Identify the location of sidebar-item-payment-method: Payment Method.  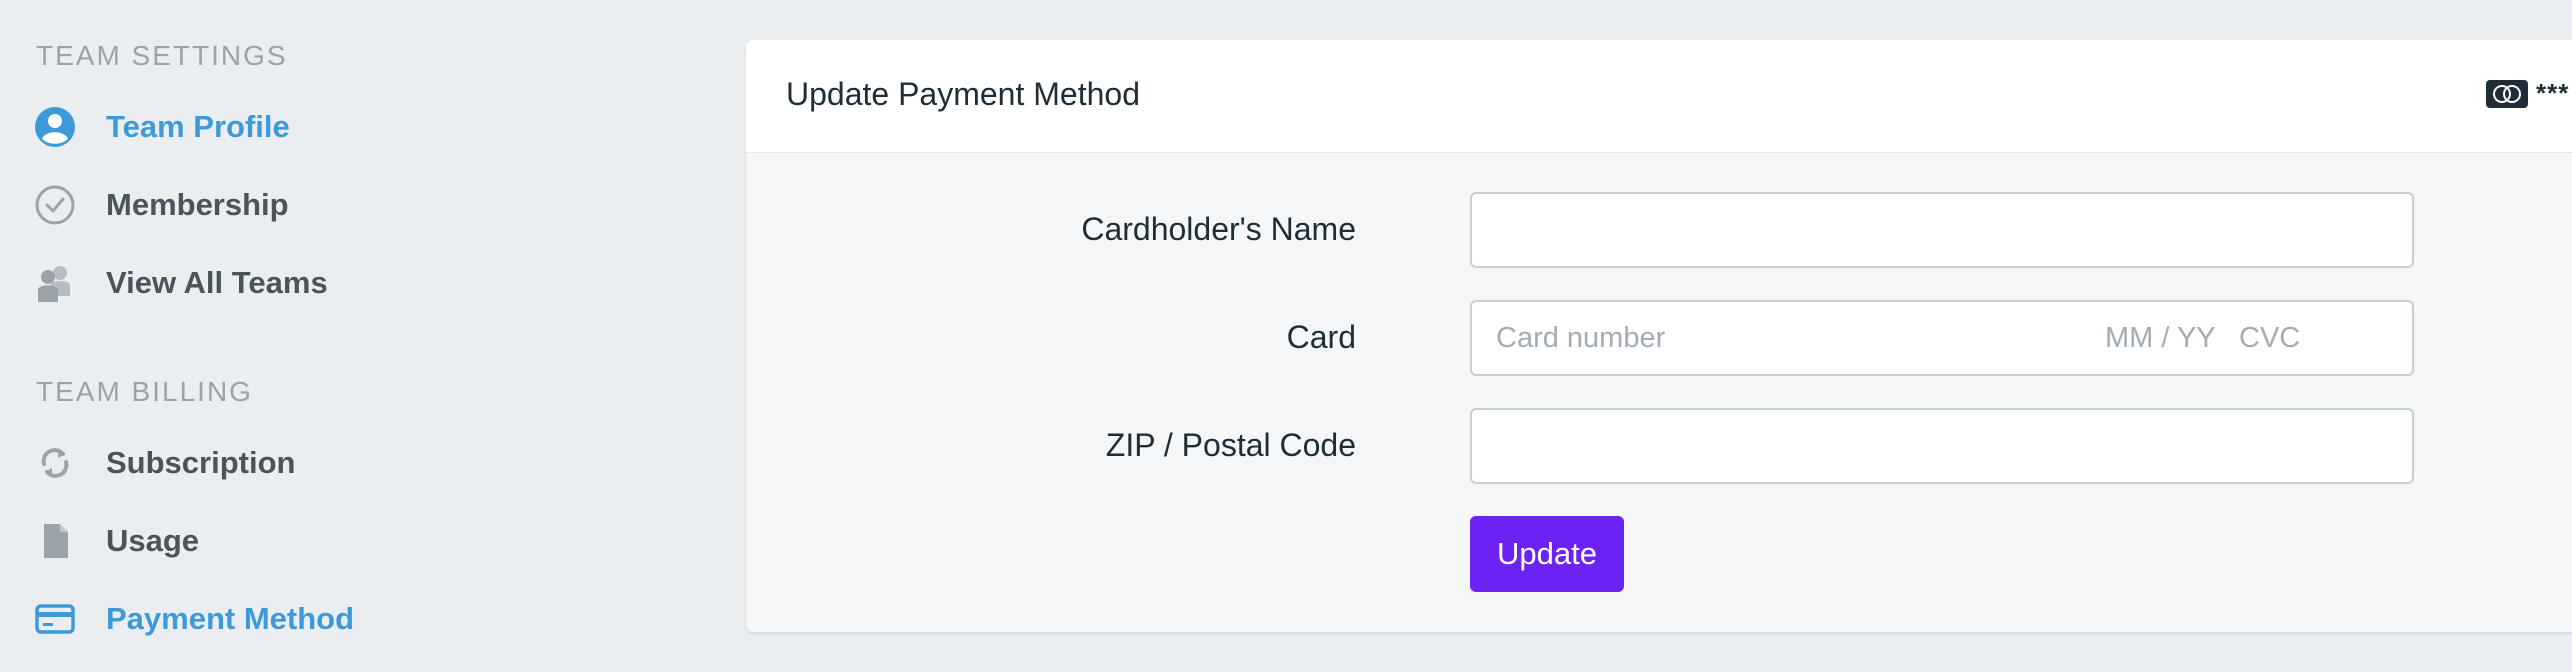
(194, 619).